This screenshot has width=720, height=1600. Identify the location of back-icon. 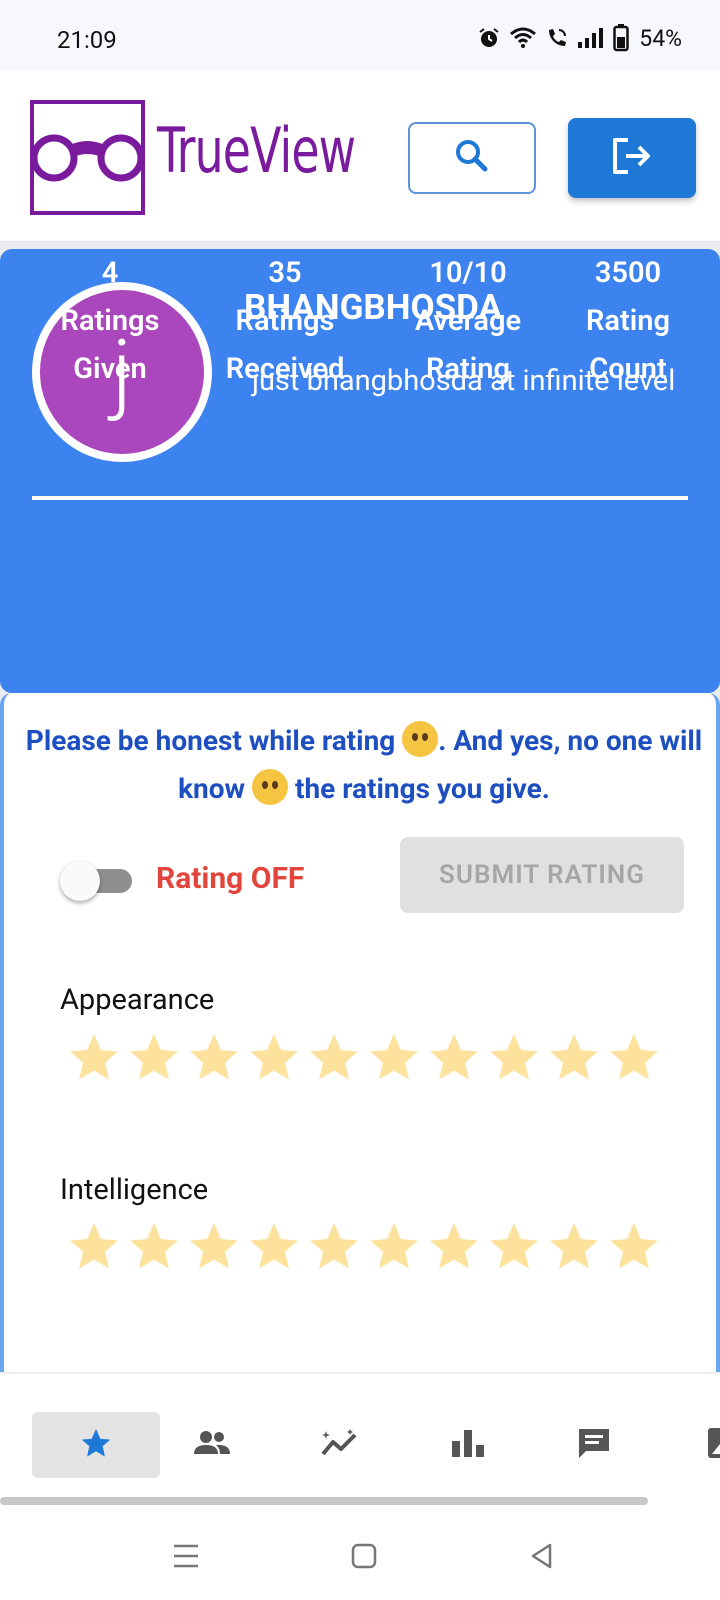
(542, 1556).